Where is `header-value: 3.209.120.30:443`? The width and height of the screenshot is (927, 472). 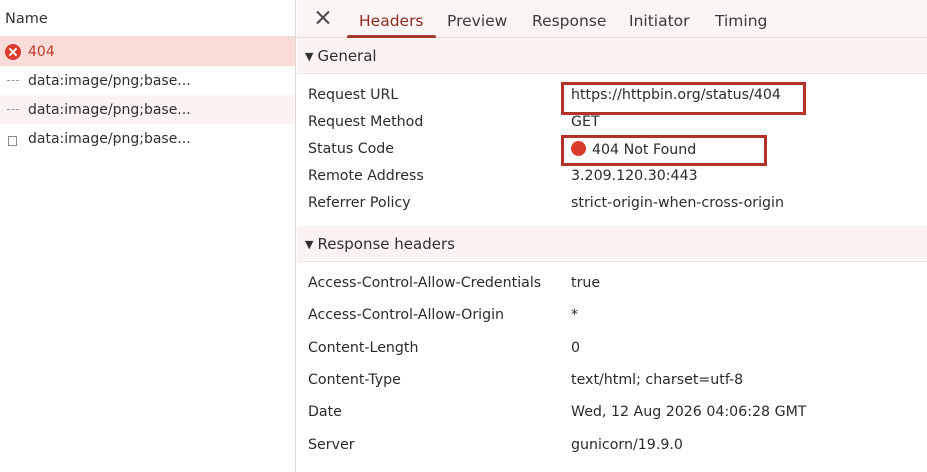 header-value: 3.209.120.30:443 is located at coordinates (634, 176).